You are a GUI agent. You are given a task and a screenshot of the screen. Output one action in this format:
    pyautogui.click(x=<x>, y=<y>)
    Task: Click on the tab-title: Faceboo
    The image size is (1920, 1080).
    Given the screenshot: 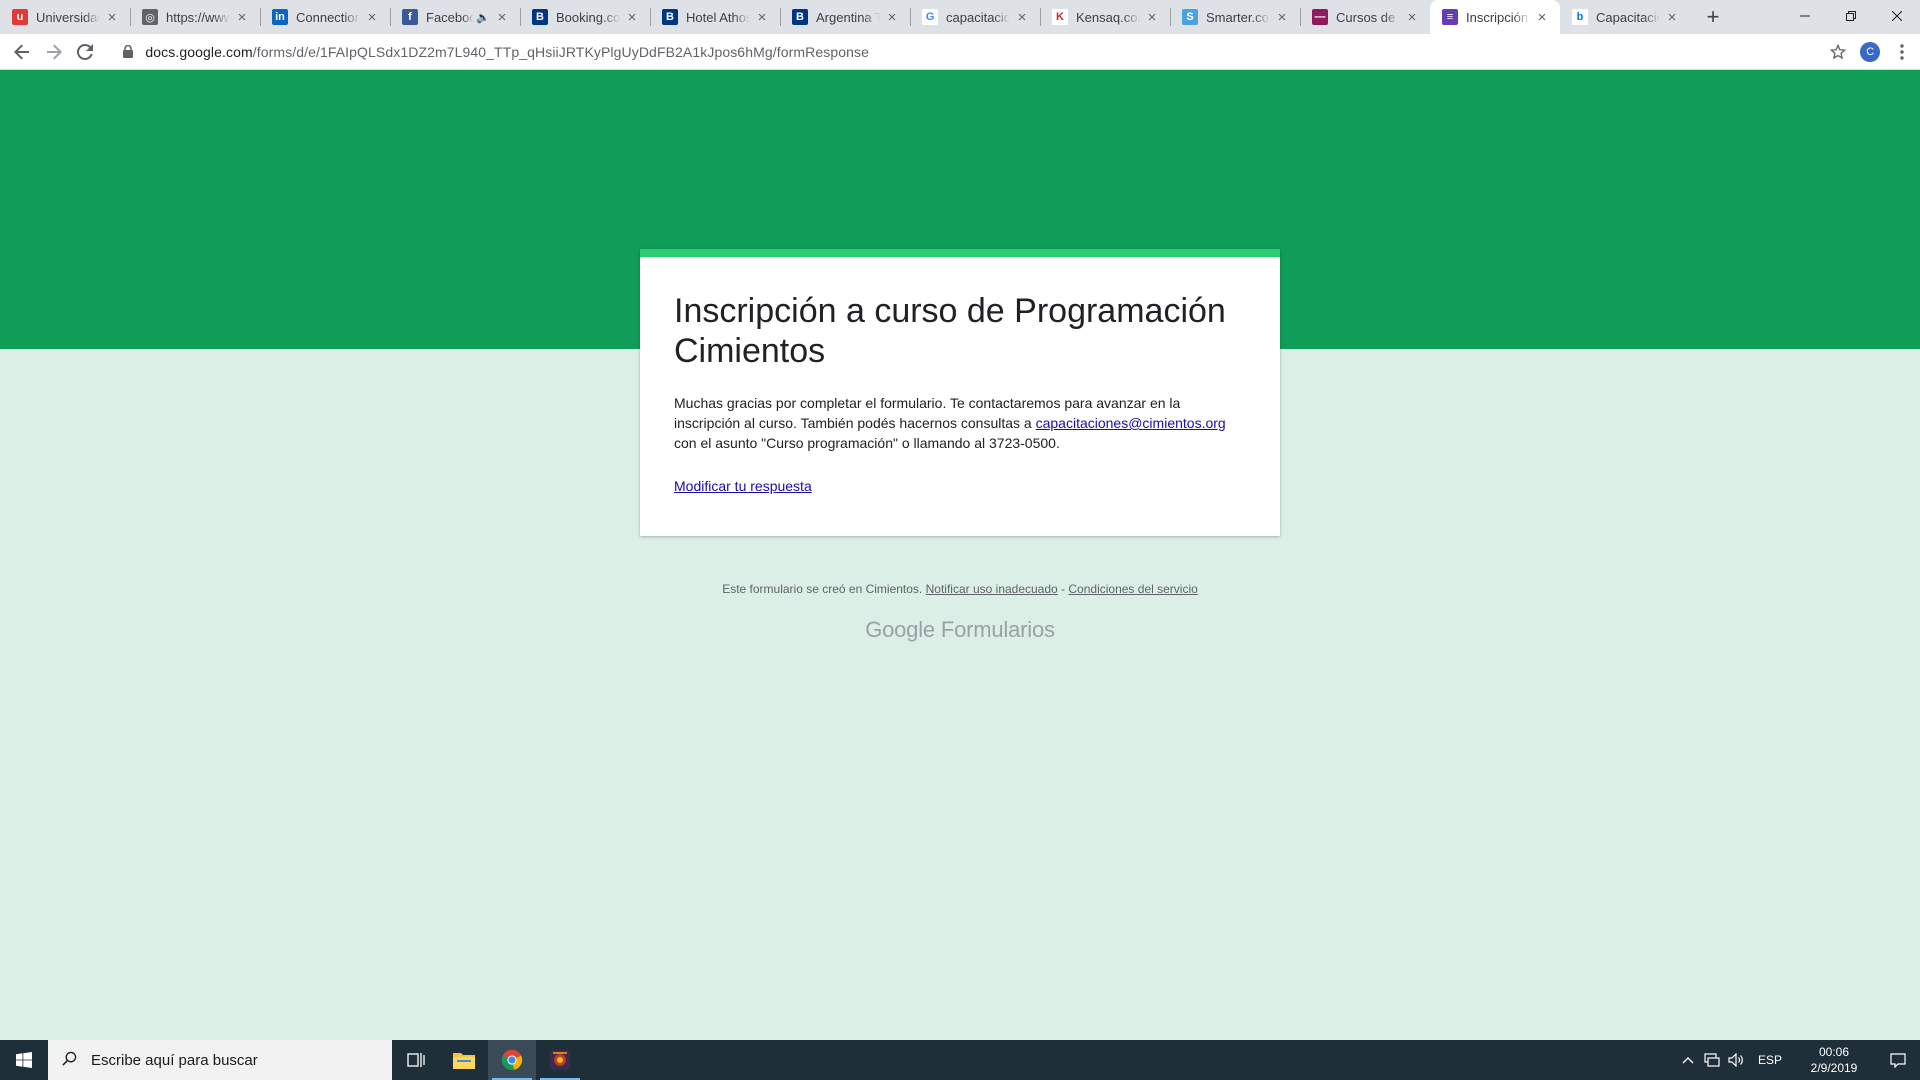 What is the action you would take?
    pyautogui.click(x=450, y=17)
    